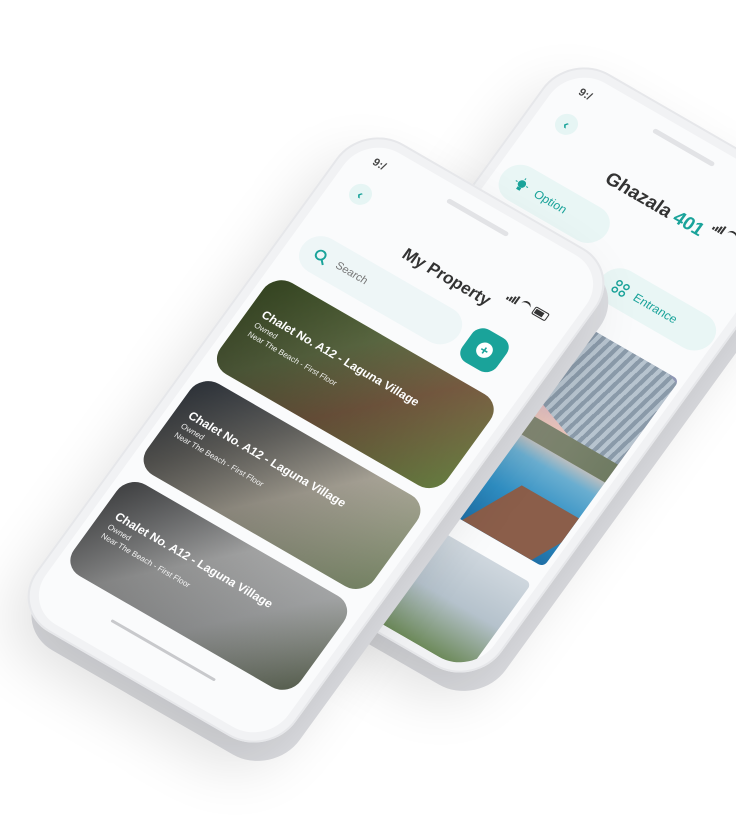 This screenshot has height=840, width=736. What do you see at coordinates (522, 184) in the screenshot?
I see `bulb-icon` at bounding box center [522, 184].